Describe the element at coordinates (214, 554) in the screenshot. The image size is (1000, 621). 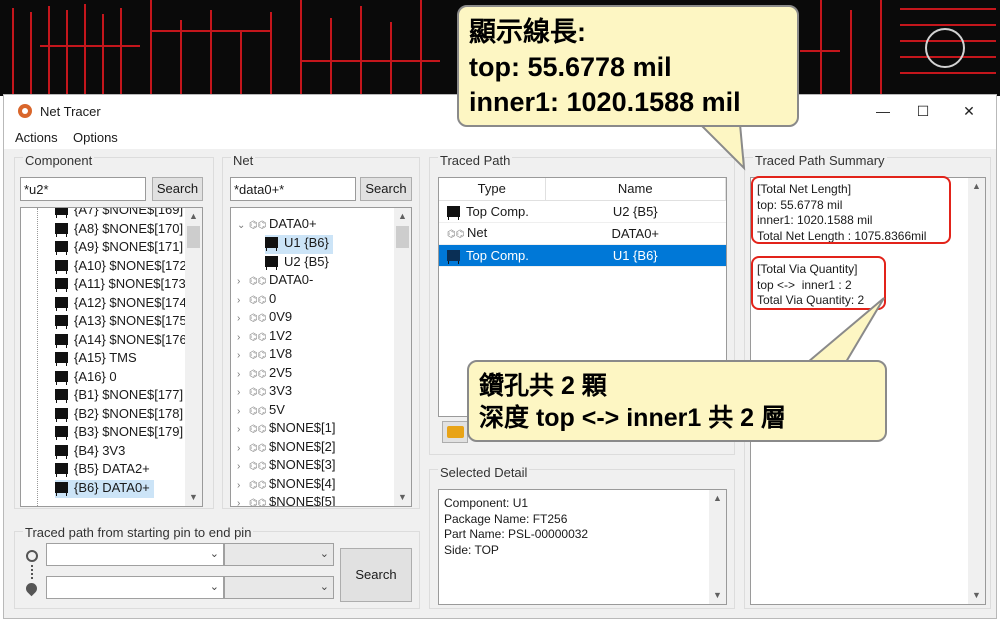
I see `chevron-down-icon: ⌄` at that location.